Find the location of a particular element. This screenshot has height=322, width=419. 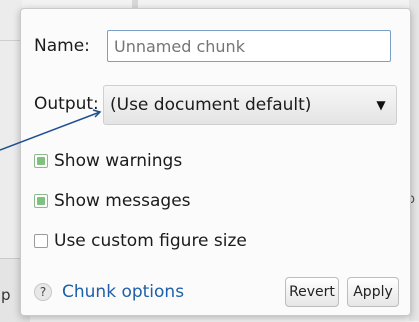

annotation-pointer-line is located at coordinates (51, 130).